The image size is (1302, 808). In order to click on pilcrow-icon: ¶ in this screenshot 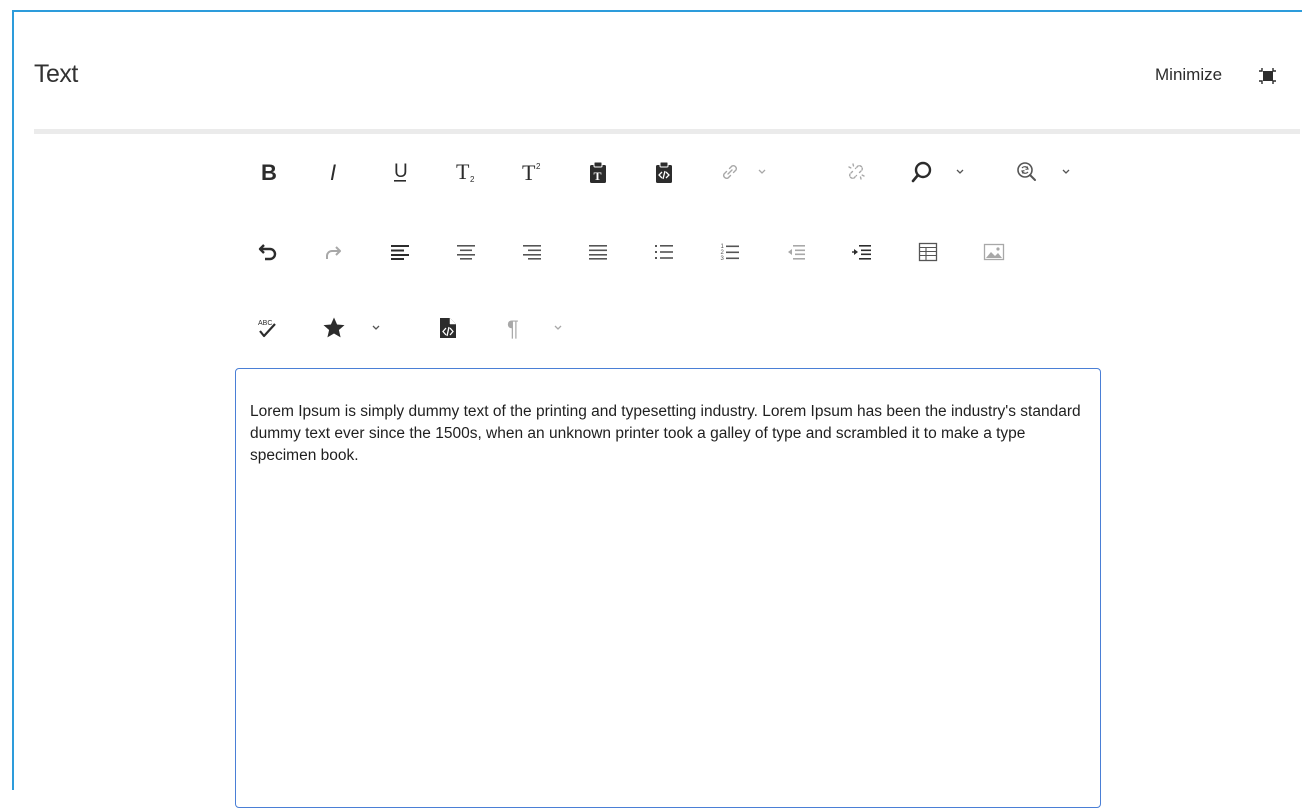, I will do `click(513, 328)`.